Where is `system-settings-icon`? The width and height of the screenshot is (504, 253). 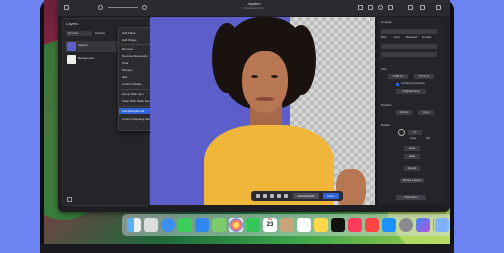 system-settings-icon is located at coordinates (406, 225).